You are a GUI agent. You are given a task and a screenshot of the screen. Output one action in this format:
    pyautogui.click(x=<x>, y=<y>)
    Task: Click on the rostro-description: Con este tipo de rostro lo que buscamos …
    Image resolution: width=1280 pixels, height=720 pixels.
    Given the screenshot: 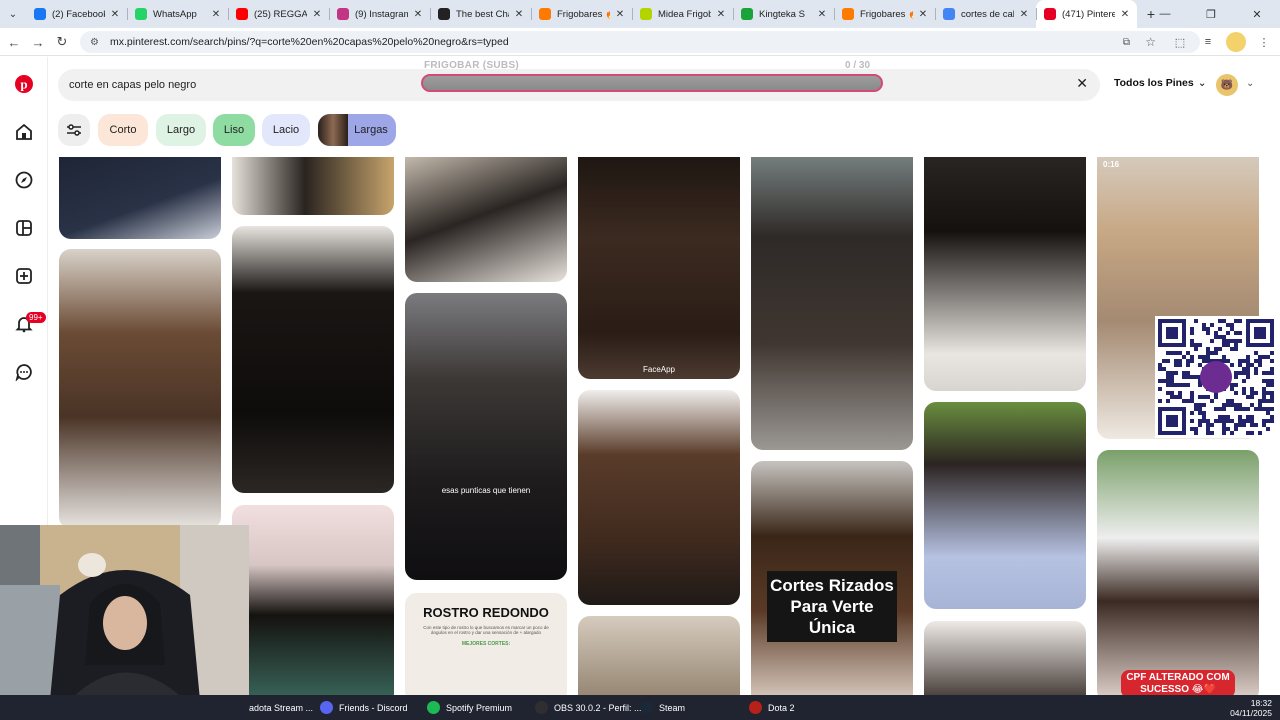 What is the action you would take?
    pyautogui.click(x=486, y=630)
    